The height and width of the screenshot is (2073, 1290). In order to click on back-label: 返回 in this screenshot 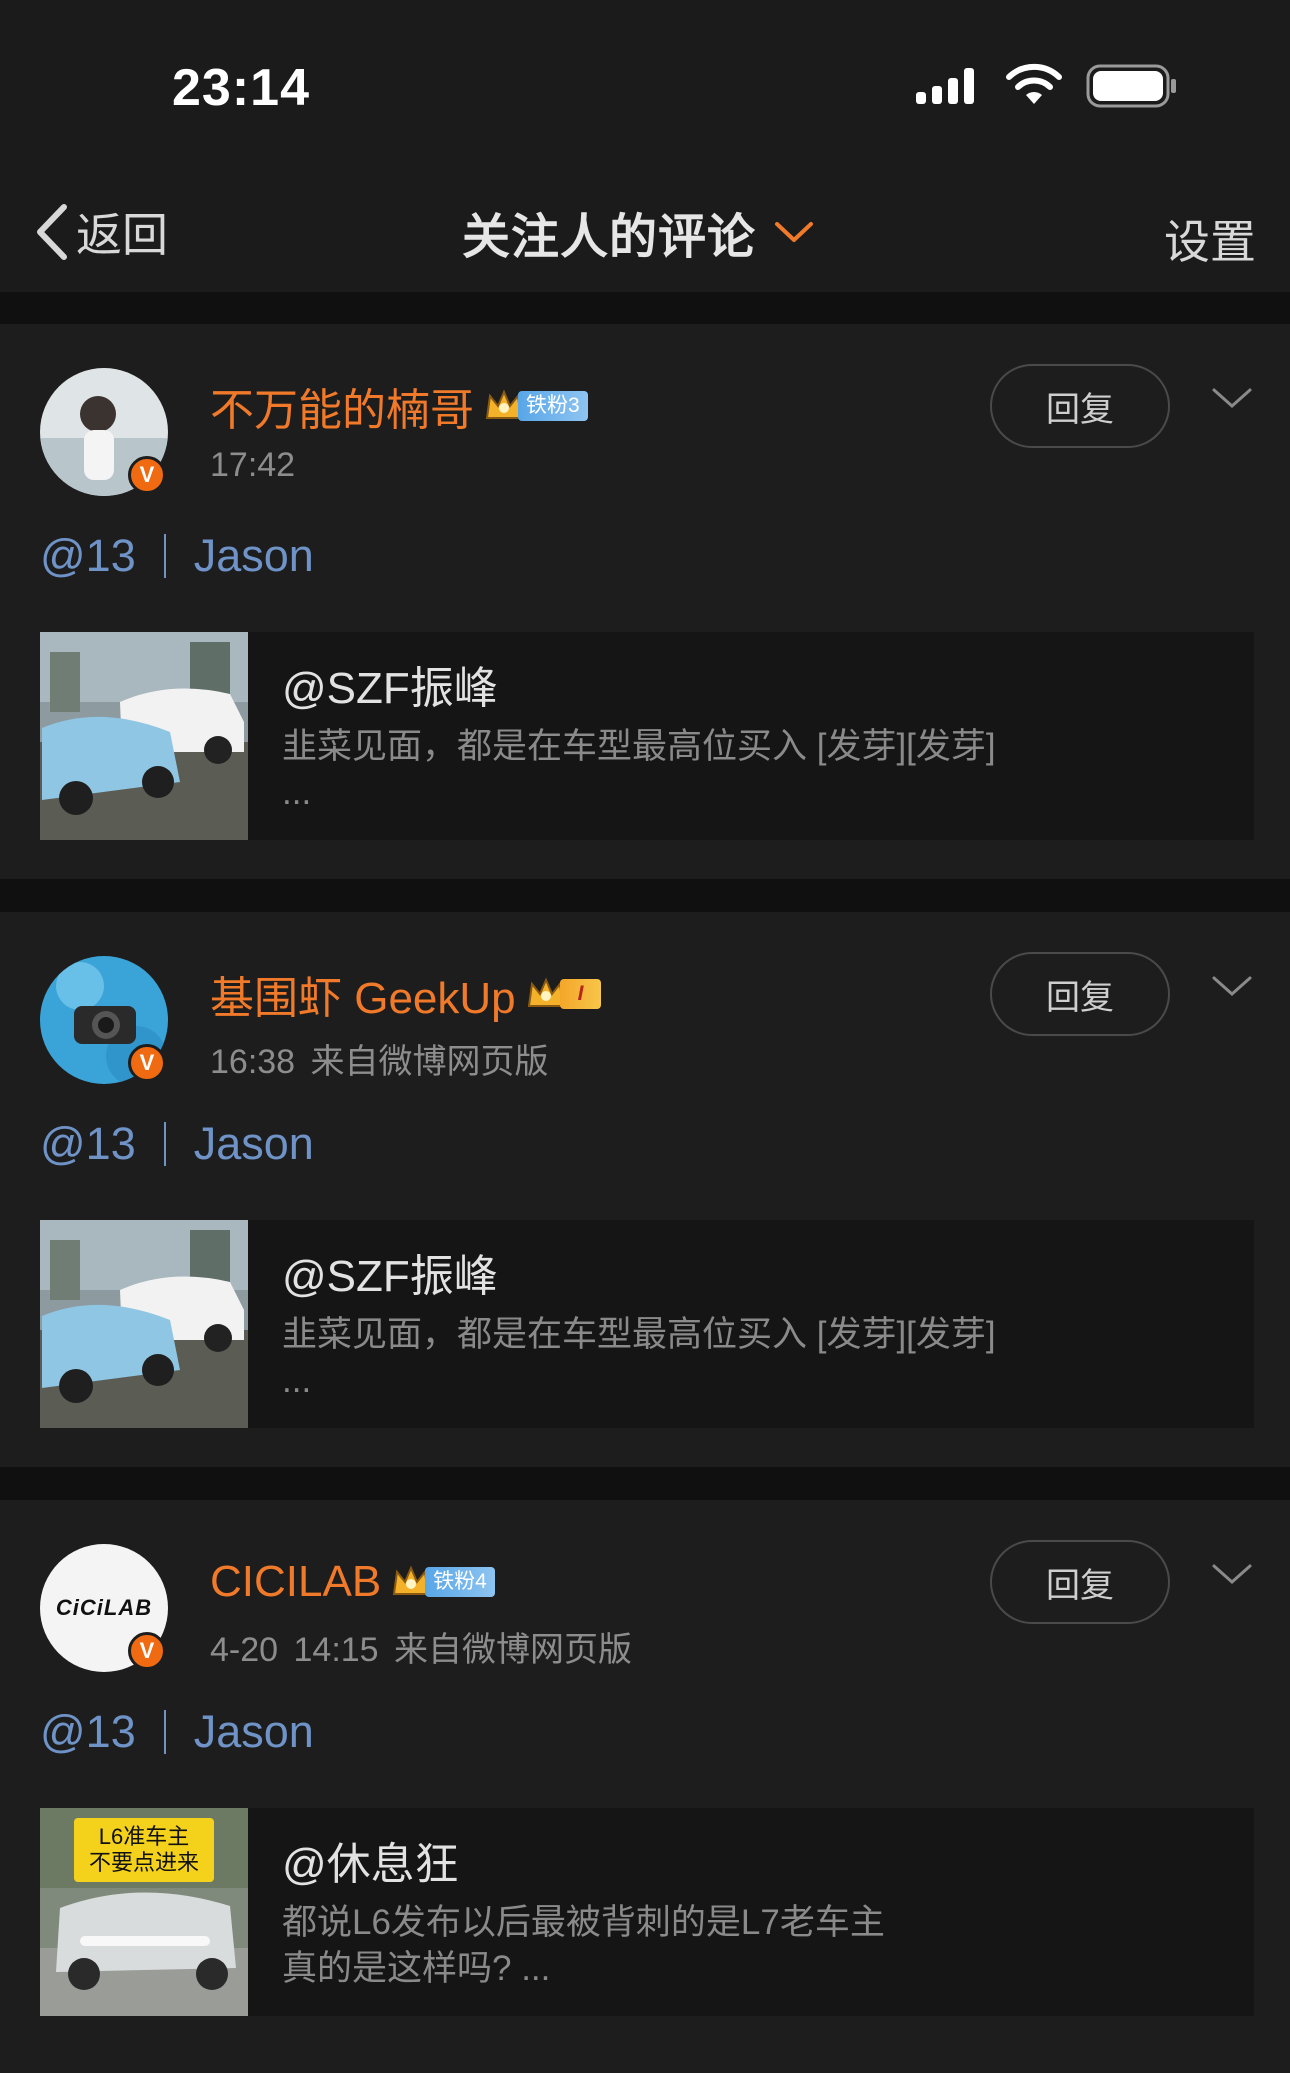, I will do `click(122, 235)`.